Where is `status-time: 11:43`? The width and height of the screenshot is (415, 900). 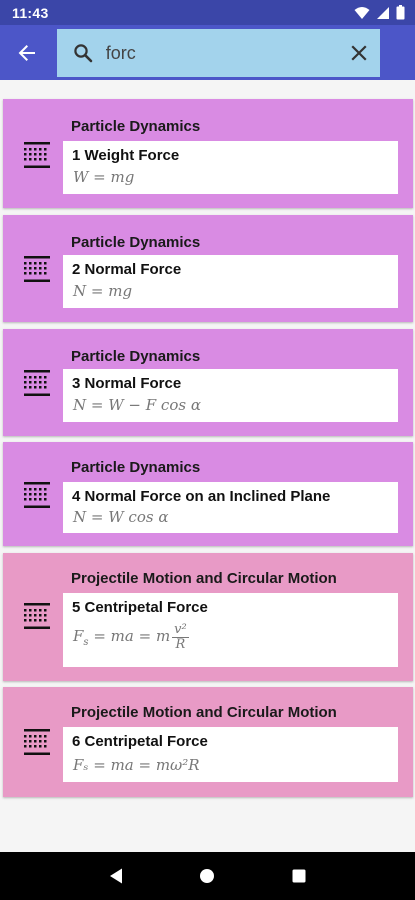
status-time: 11:43 is located at coordinates (30, 12).